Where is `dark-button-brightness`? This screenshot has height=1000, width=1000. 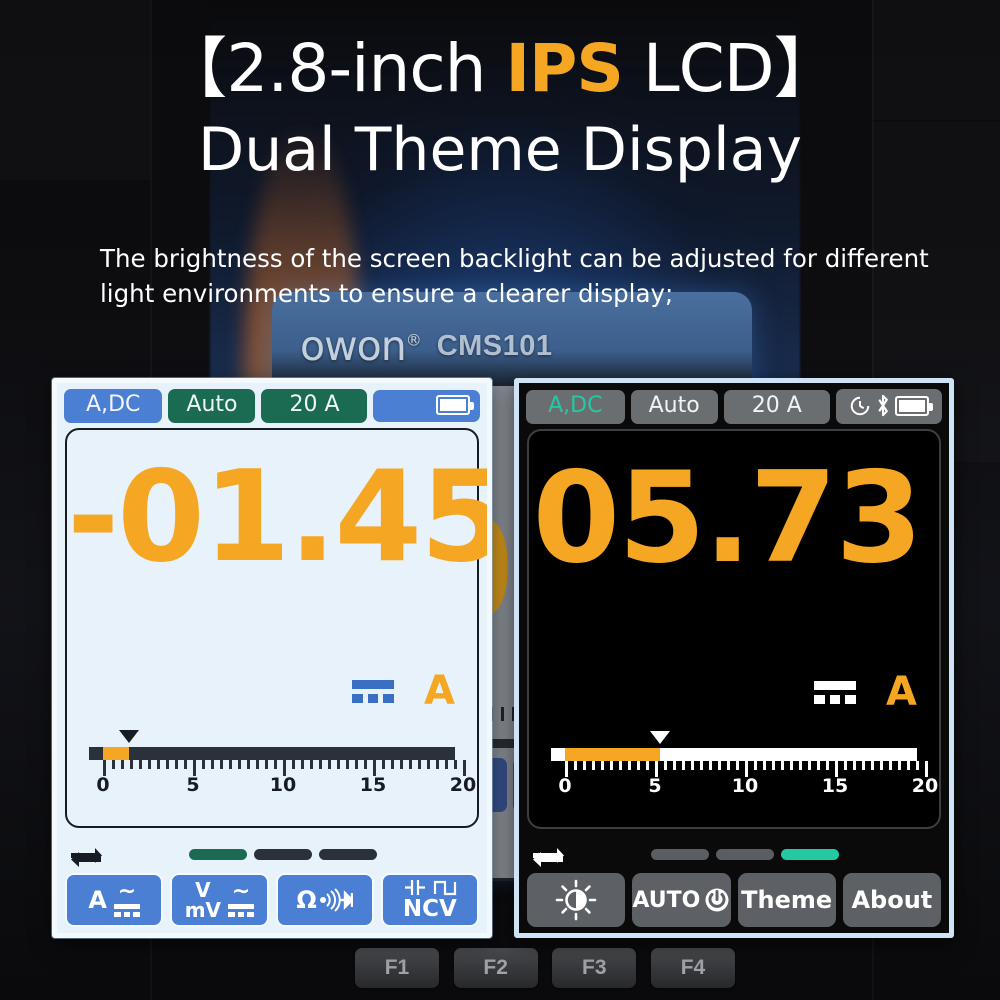
dark-button-brightness is located at coordinates (576, 900).